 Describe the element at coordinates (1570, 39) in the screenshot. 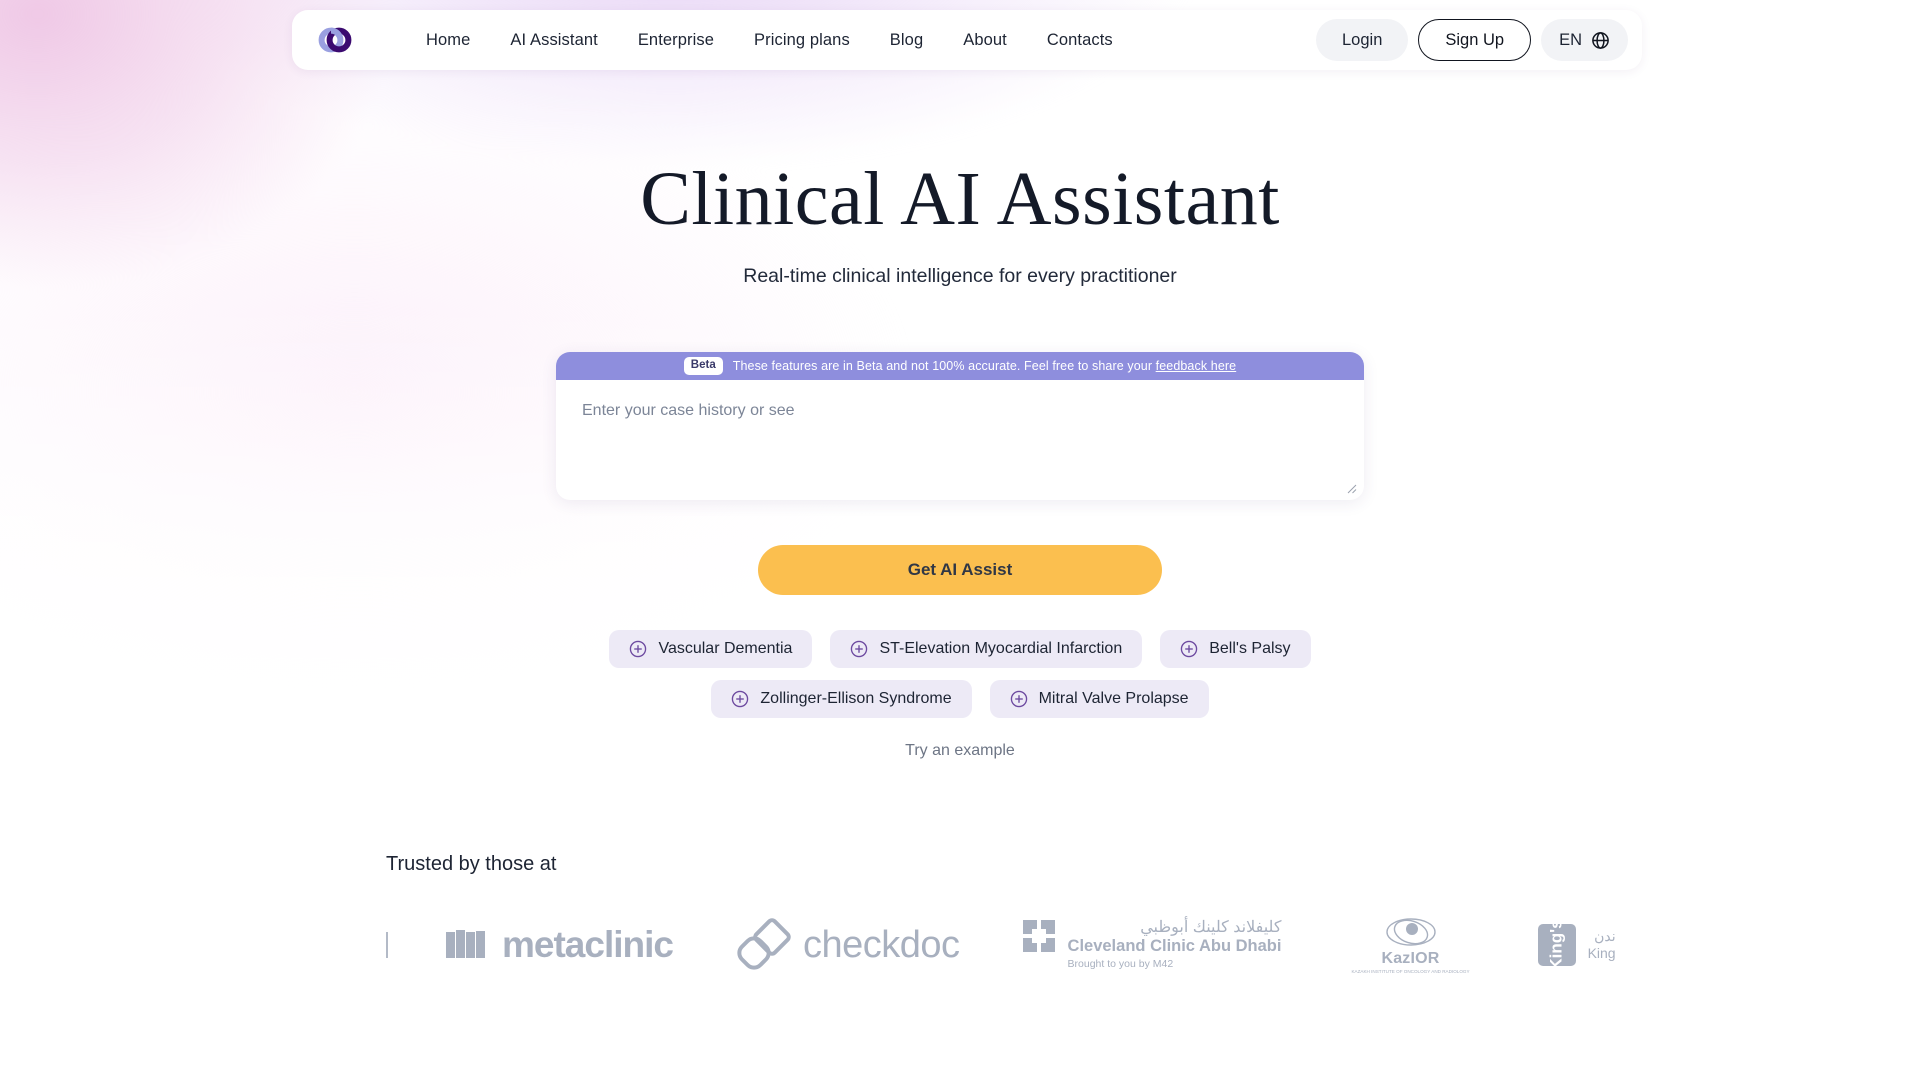

I see `language-label: EN` at that location.